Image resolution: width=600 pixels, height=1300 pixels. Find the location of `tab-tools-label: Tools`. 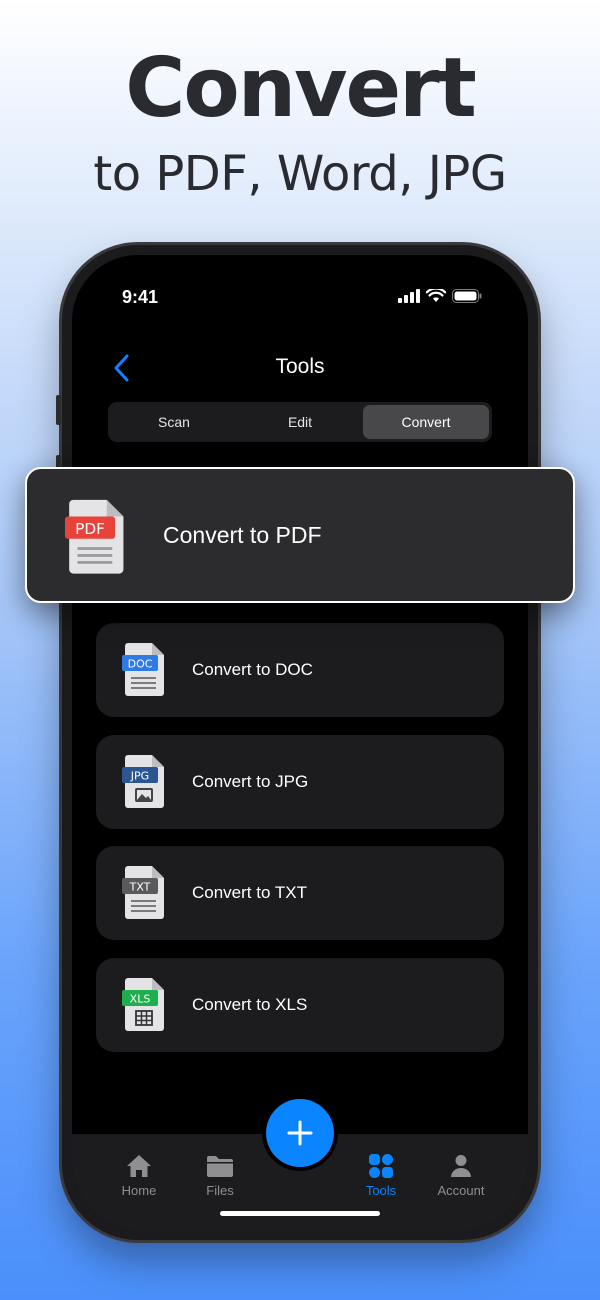

tab-tools-label: Tools is located at coordinates (381, 1190).